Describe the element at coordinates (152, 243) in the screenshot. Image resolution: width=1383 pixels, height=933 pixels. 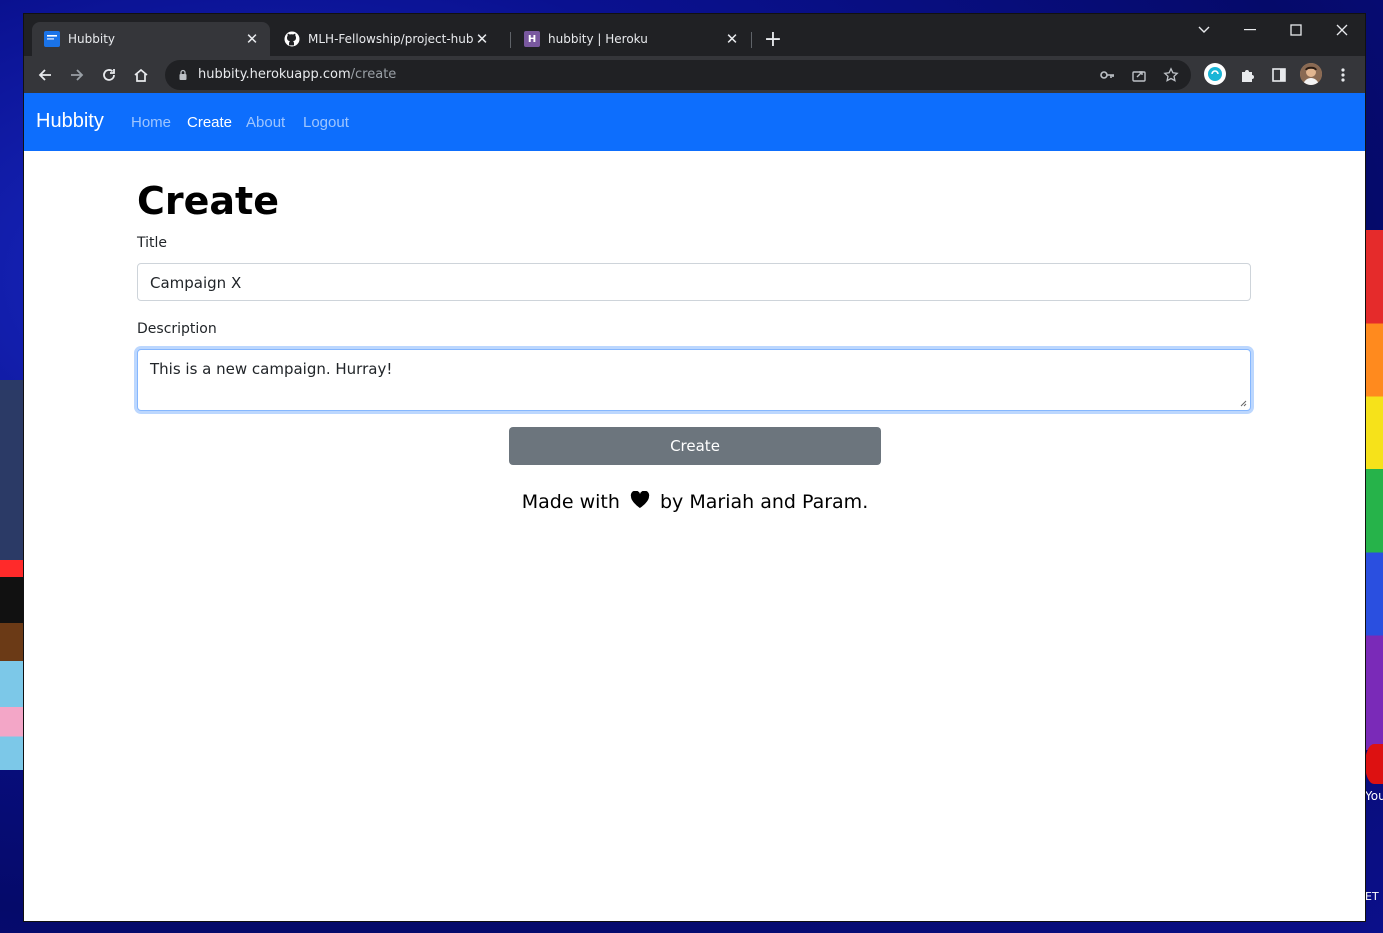
I see `title-label: Title` at that location.